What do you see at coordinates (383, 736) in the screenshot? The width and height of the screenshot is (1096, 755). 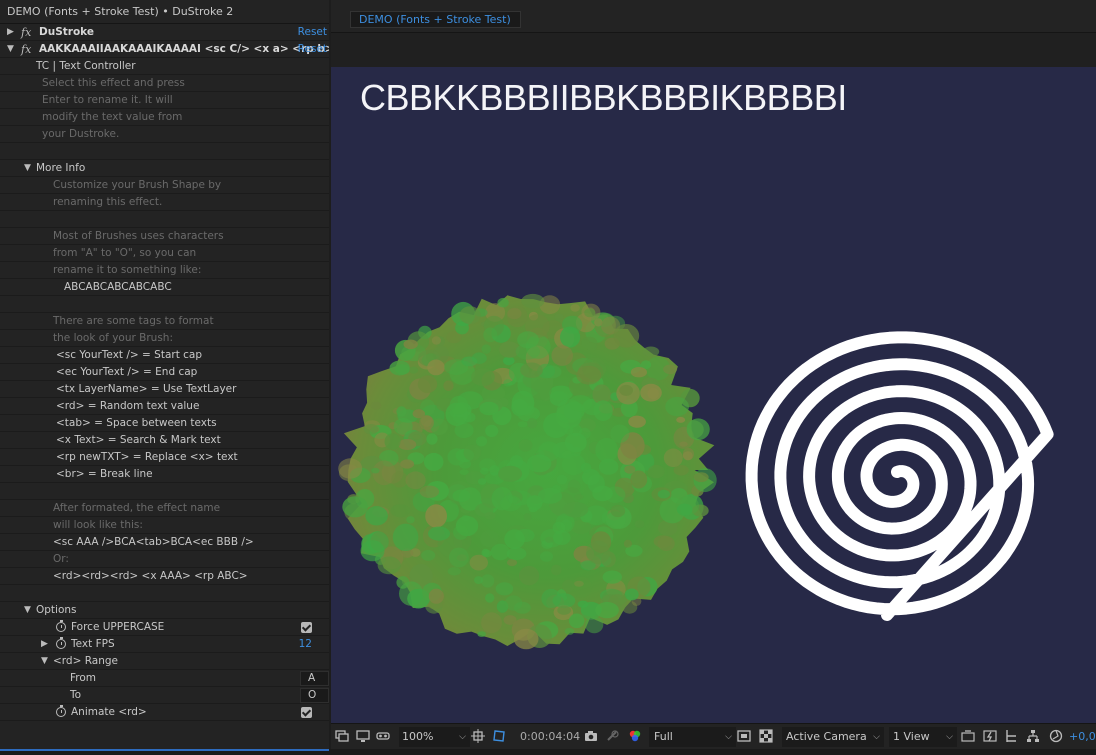 I see `vr-glasses-icon` at bounding box center [383, 736].